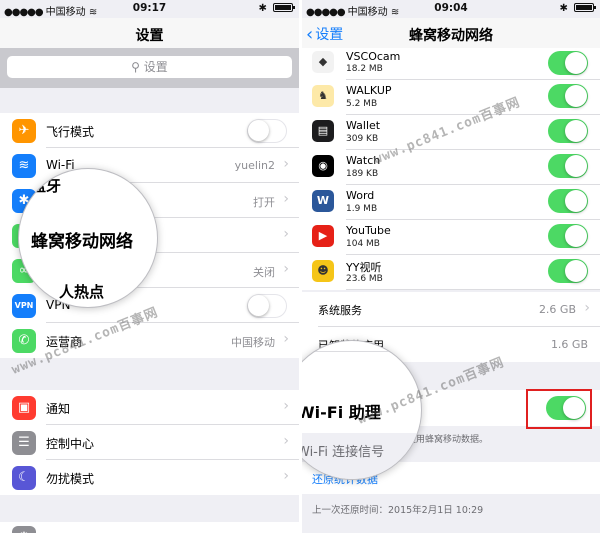  I want to click on general-icon: ⚙, so click(24, 529).